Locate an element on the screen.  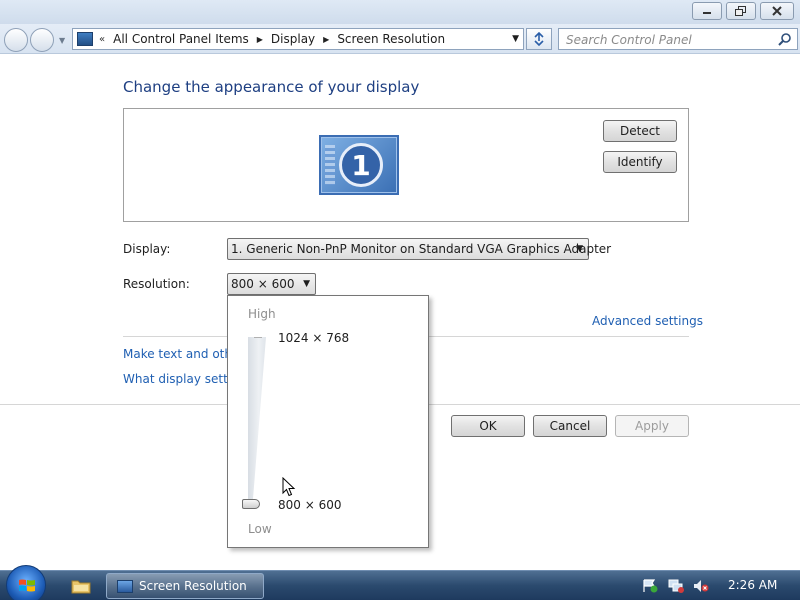
monitor-stripes is located at coordinates (330, 165).